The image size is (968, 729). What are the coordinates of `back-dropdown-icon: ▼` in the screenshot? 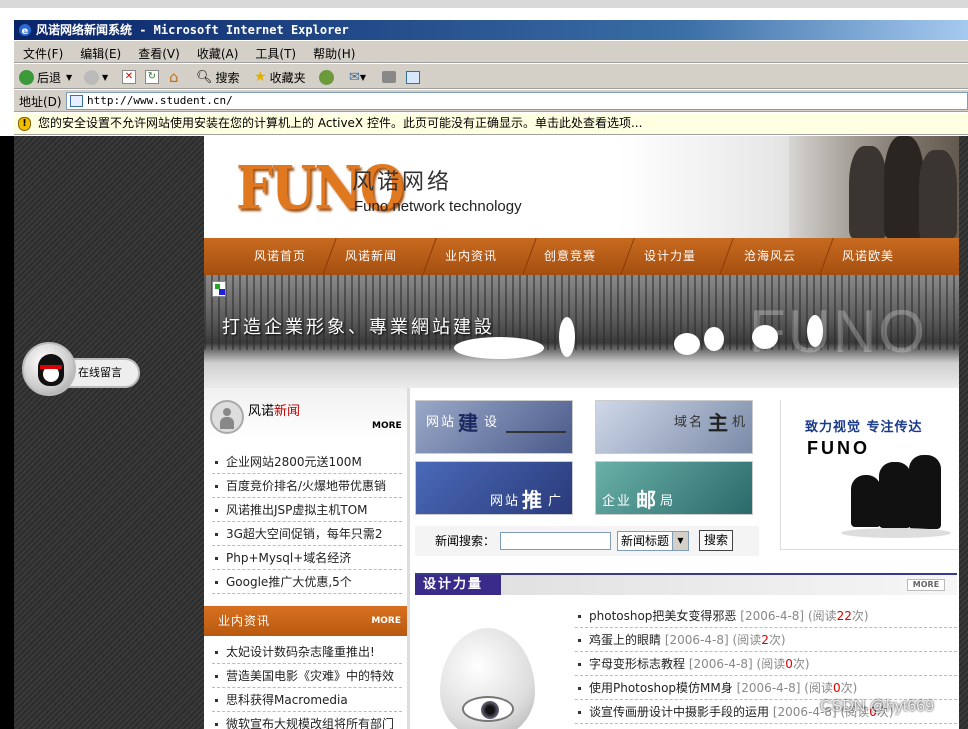 It's located at (69, 77).